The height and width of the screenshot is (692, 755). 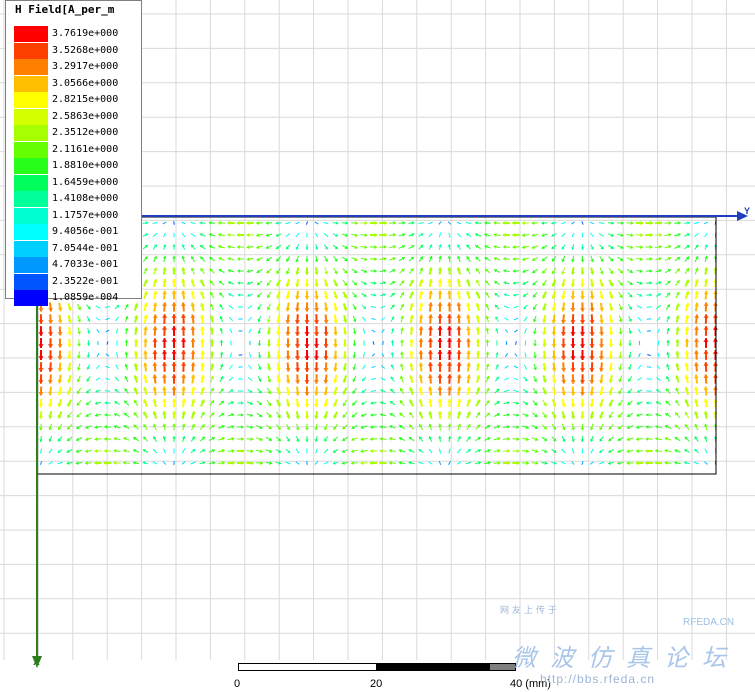 I want to click on legend-label: 7.0544e-001, so click(x=85, y=248).